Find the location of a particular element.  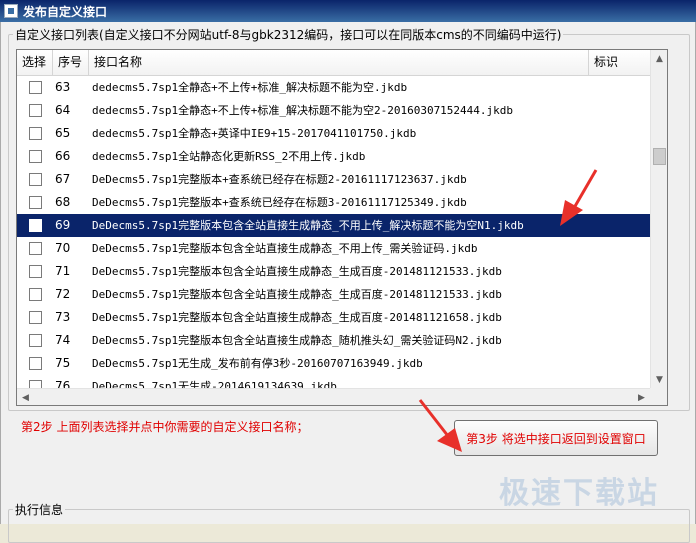

table-row: 66 dedecms5.7sp1全站静态化更新RSS_2不用上传.jkdb is located at coordinates (333, 156).